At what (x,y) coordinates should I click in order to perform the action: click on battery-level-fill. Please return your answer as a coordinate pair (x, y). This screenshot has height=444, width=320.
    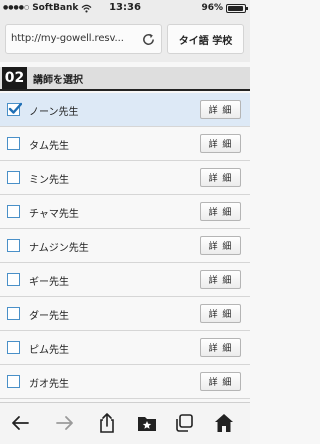
    Looking at the image, I should click on (236, 8).